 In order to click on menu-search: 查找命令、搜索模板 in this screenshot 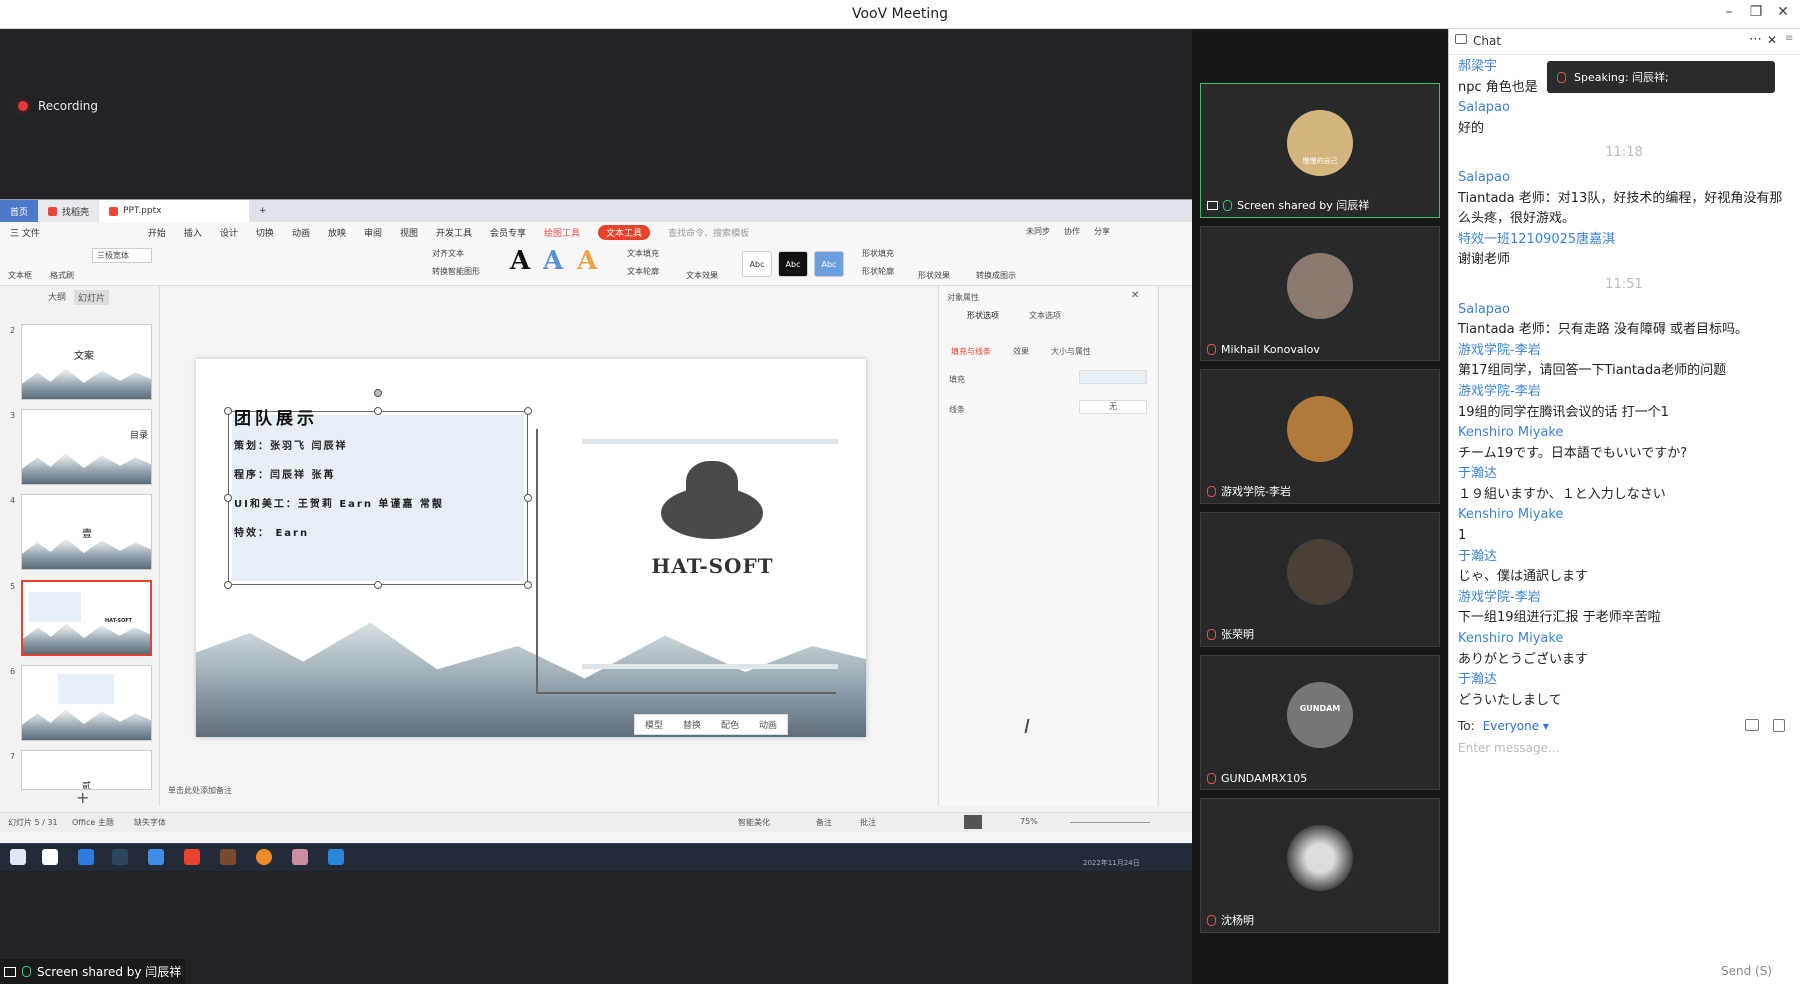, I will do `click(708, 232)`.